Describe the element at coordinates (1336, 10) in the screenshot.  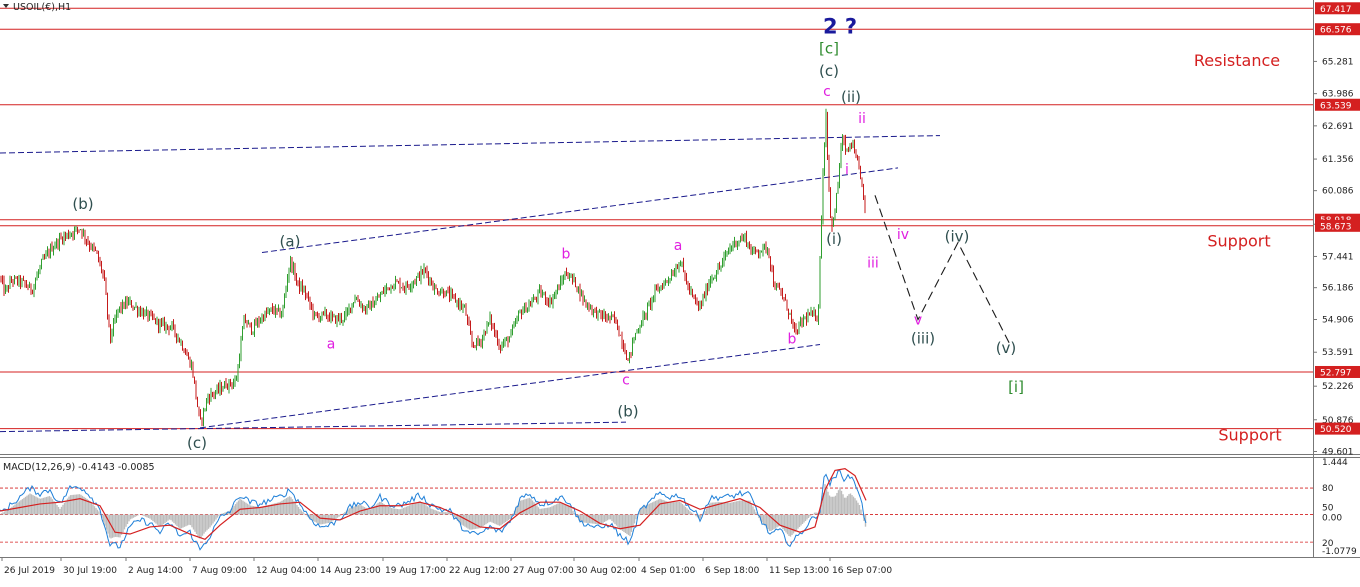
I see `price-box-label: 67.417` at that location.